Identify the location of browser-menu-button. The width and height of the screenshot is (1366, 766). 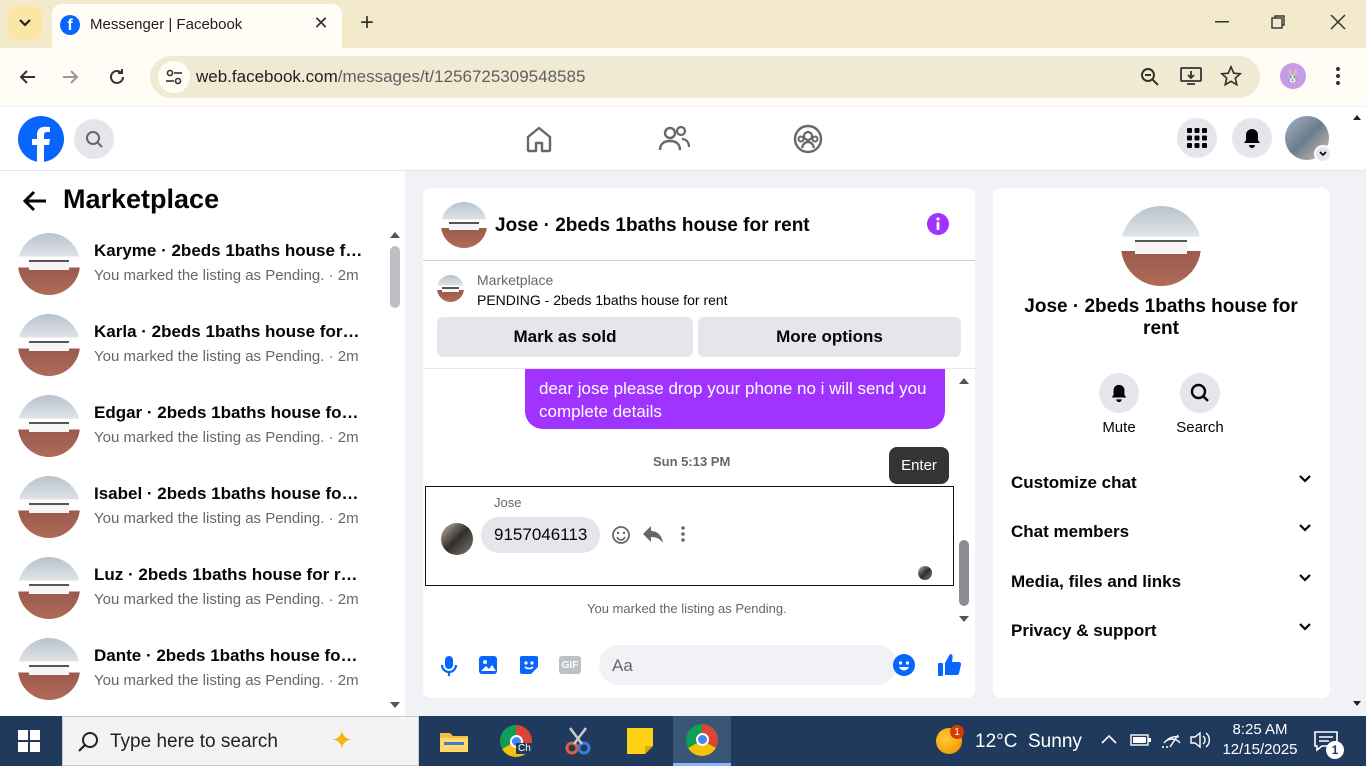
(1338, 76).